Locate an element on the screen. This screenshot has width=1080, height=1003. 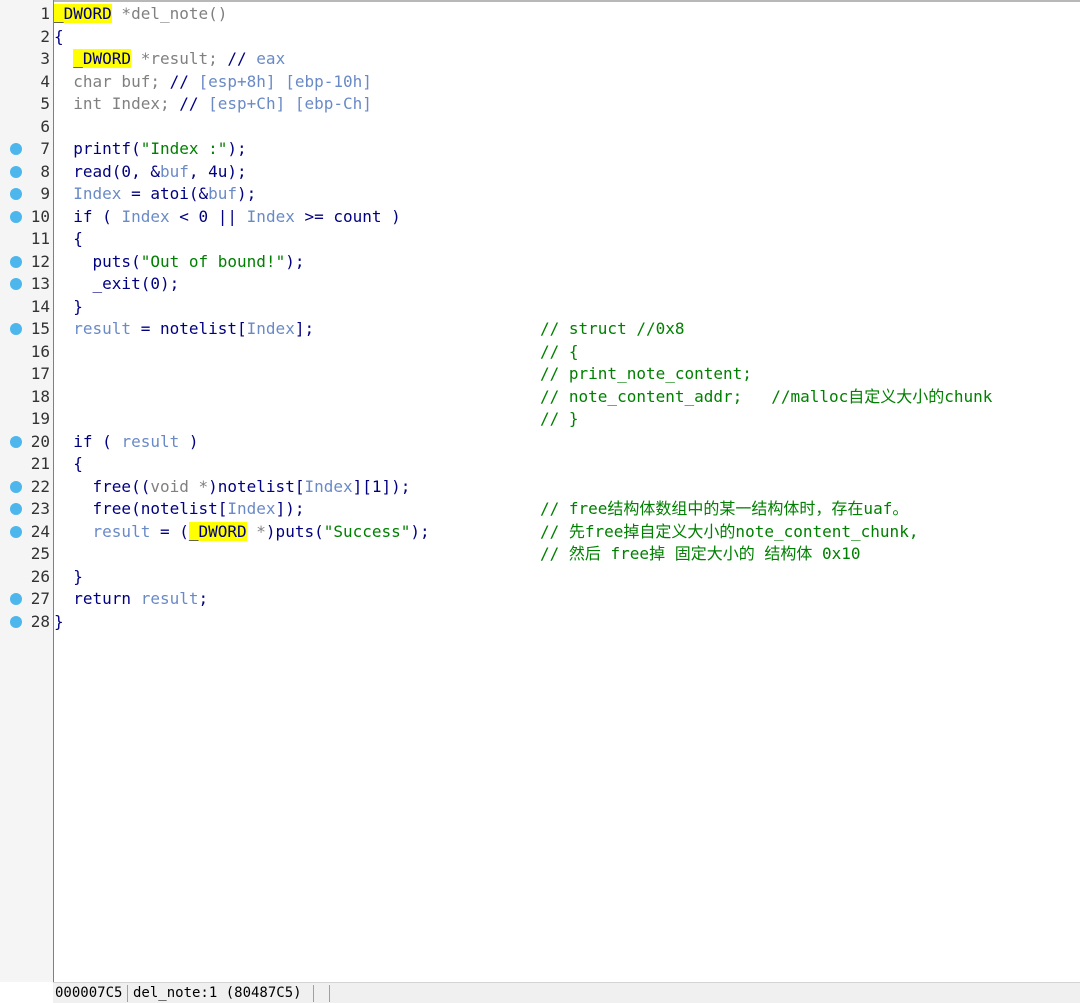
code-token: = ( is located at coordinates (169, 531).